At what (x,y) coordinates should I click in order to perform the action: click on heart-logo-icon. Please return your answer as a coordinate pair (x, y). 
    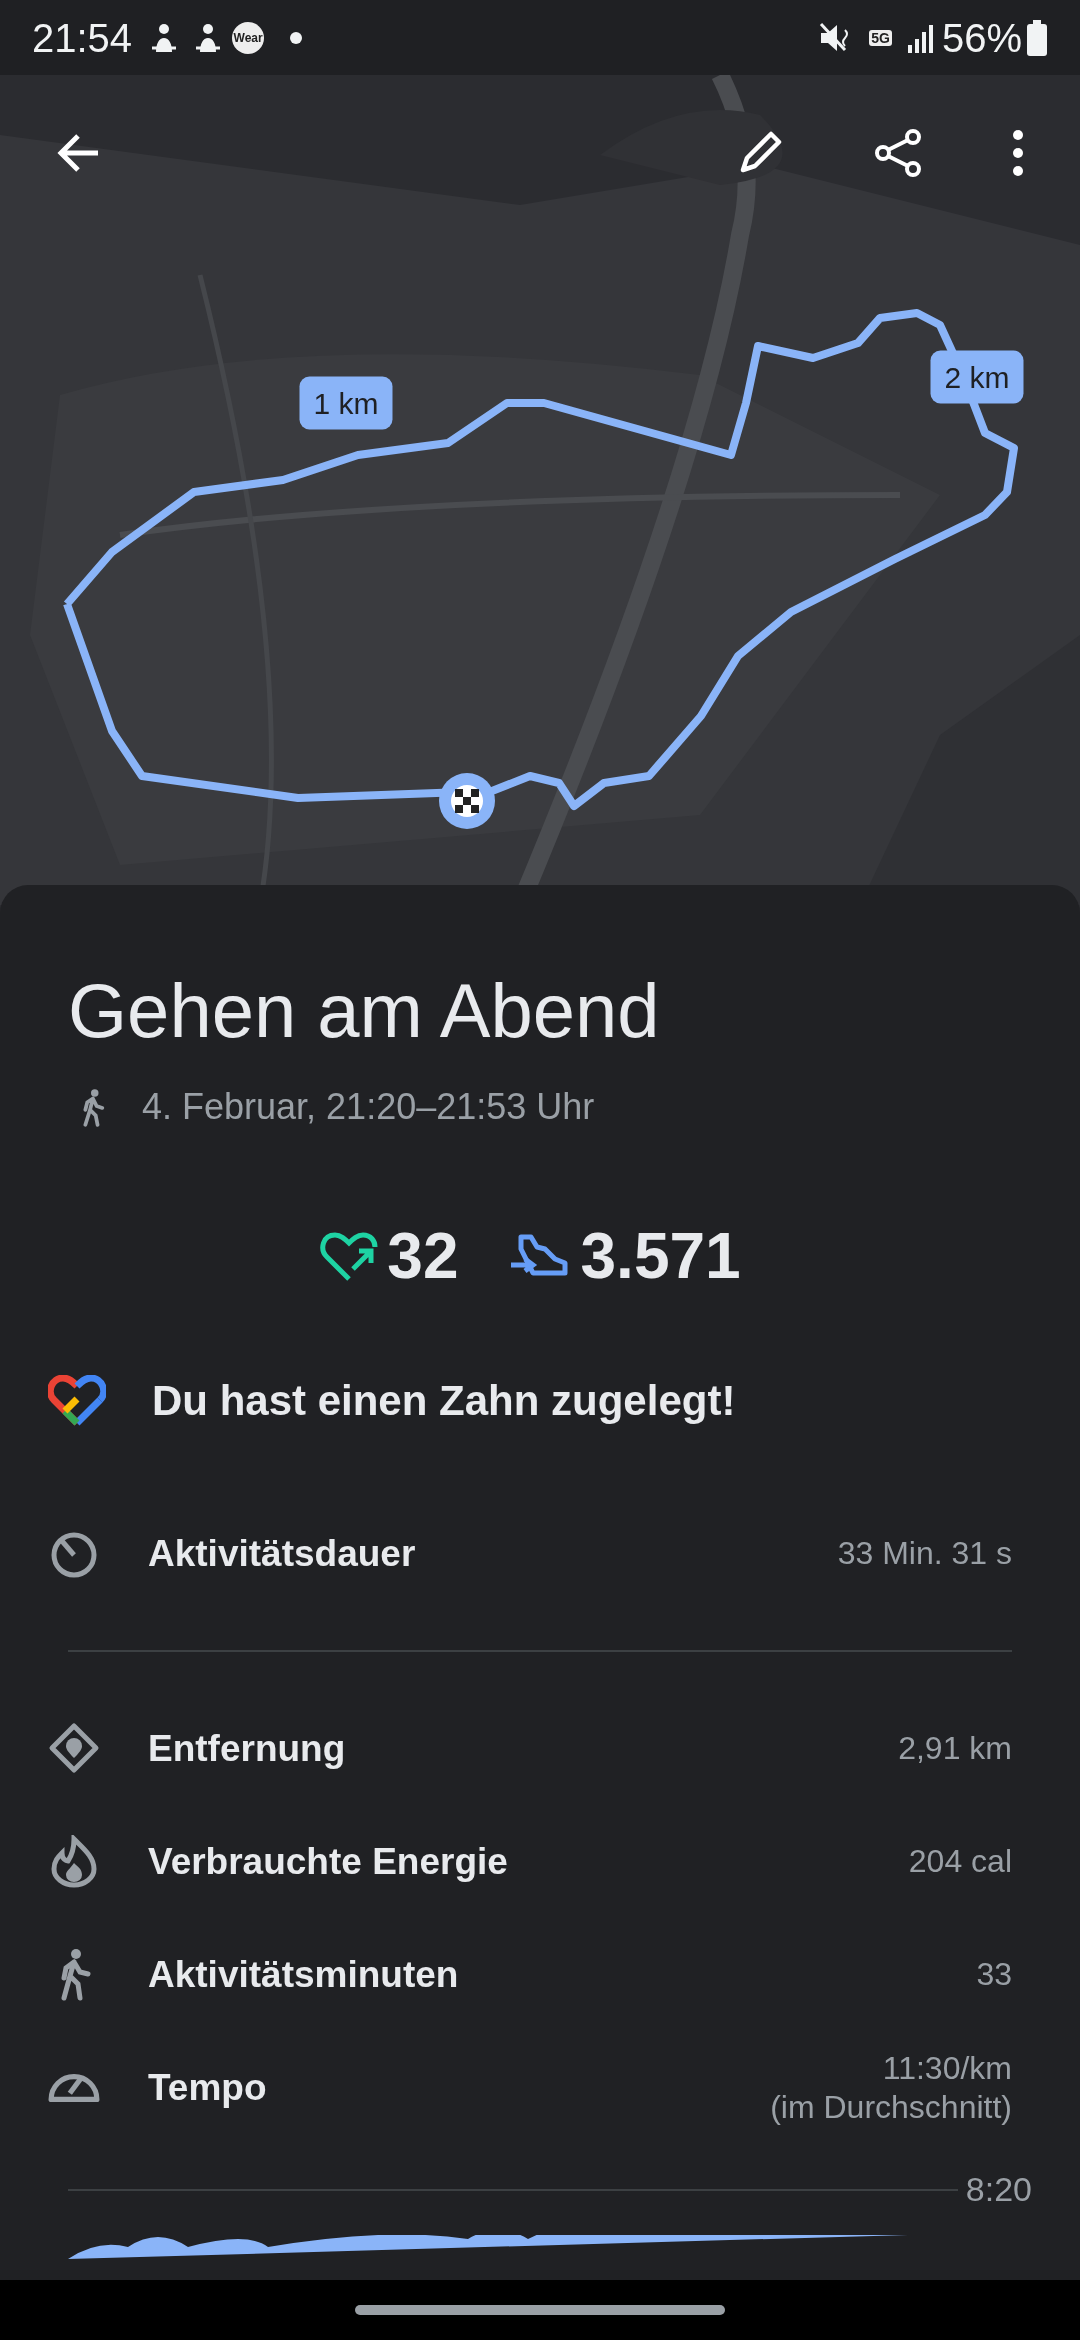
    Looking at the image, I should click on (77, 1400).